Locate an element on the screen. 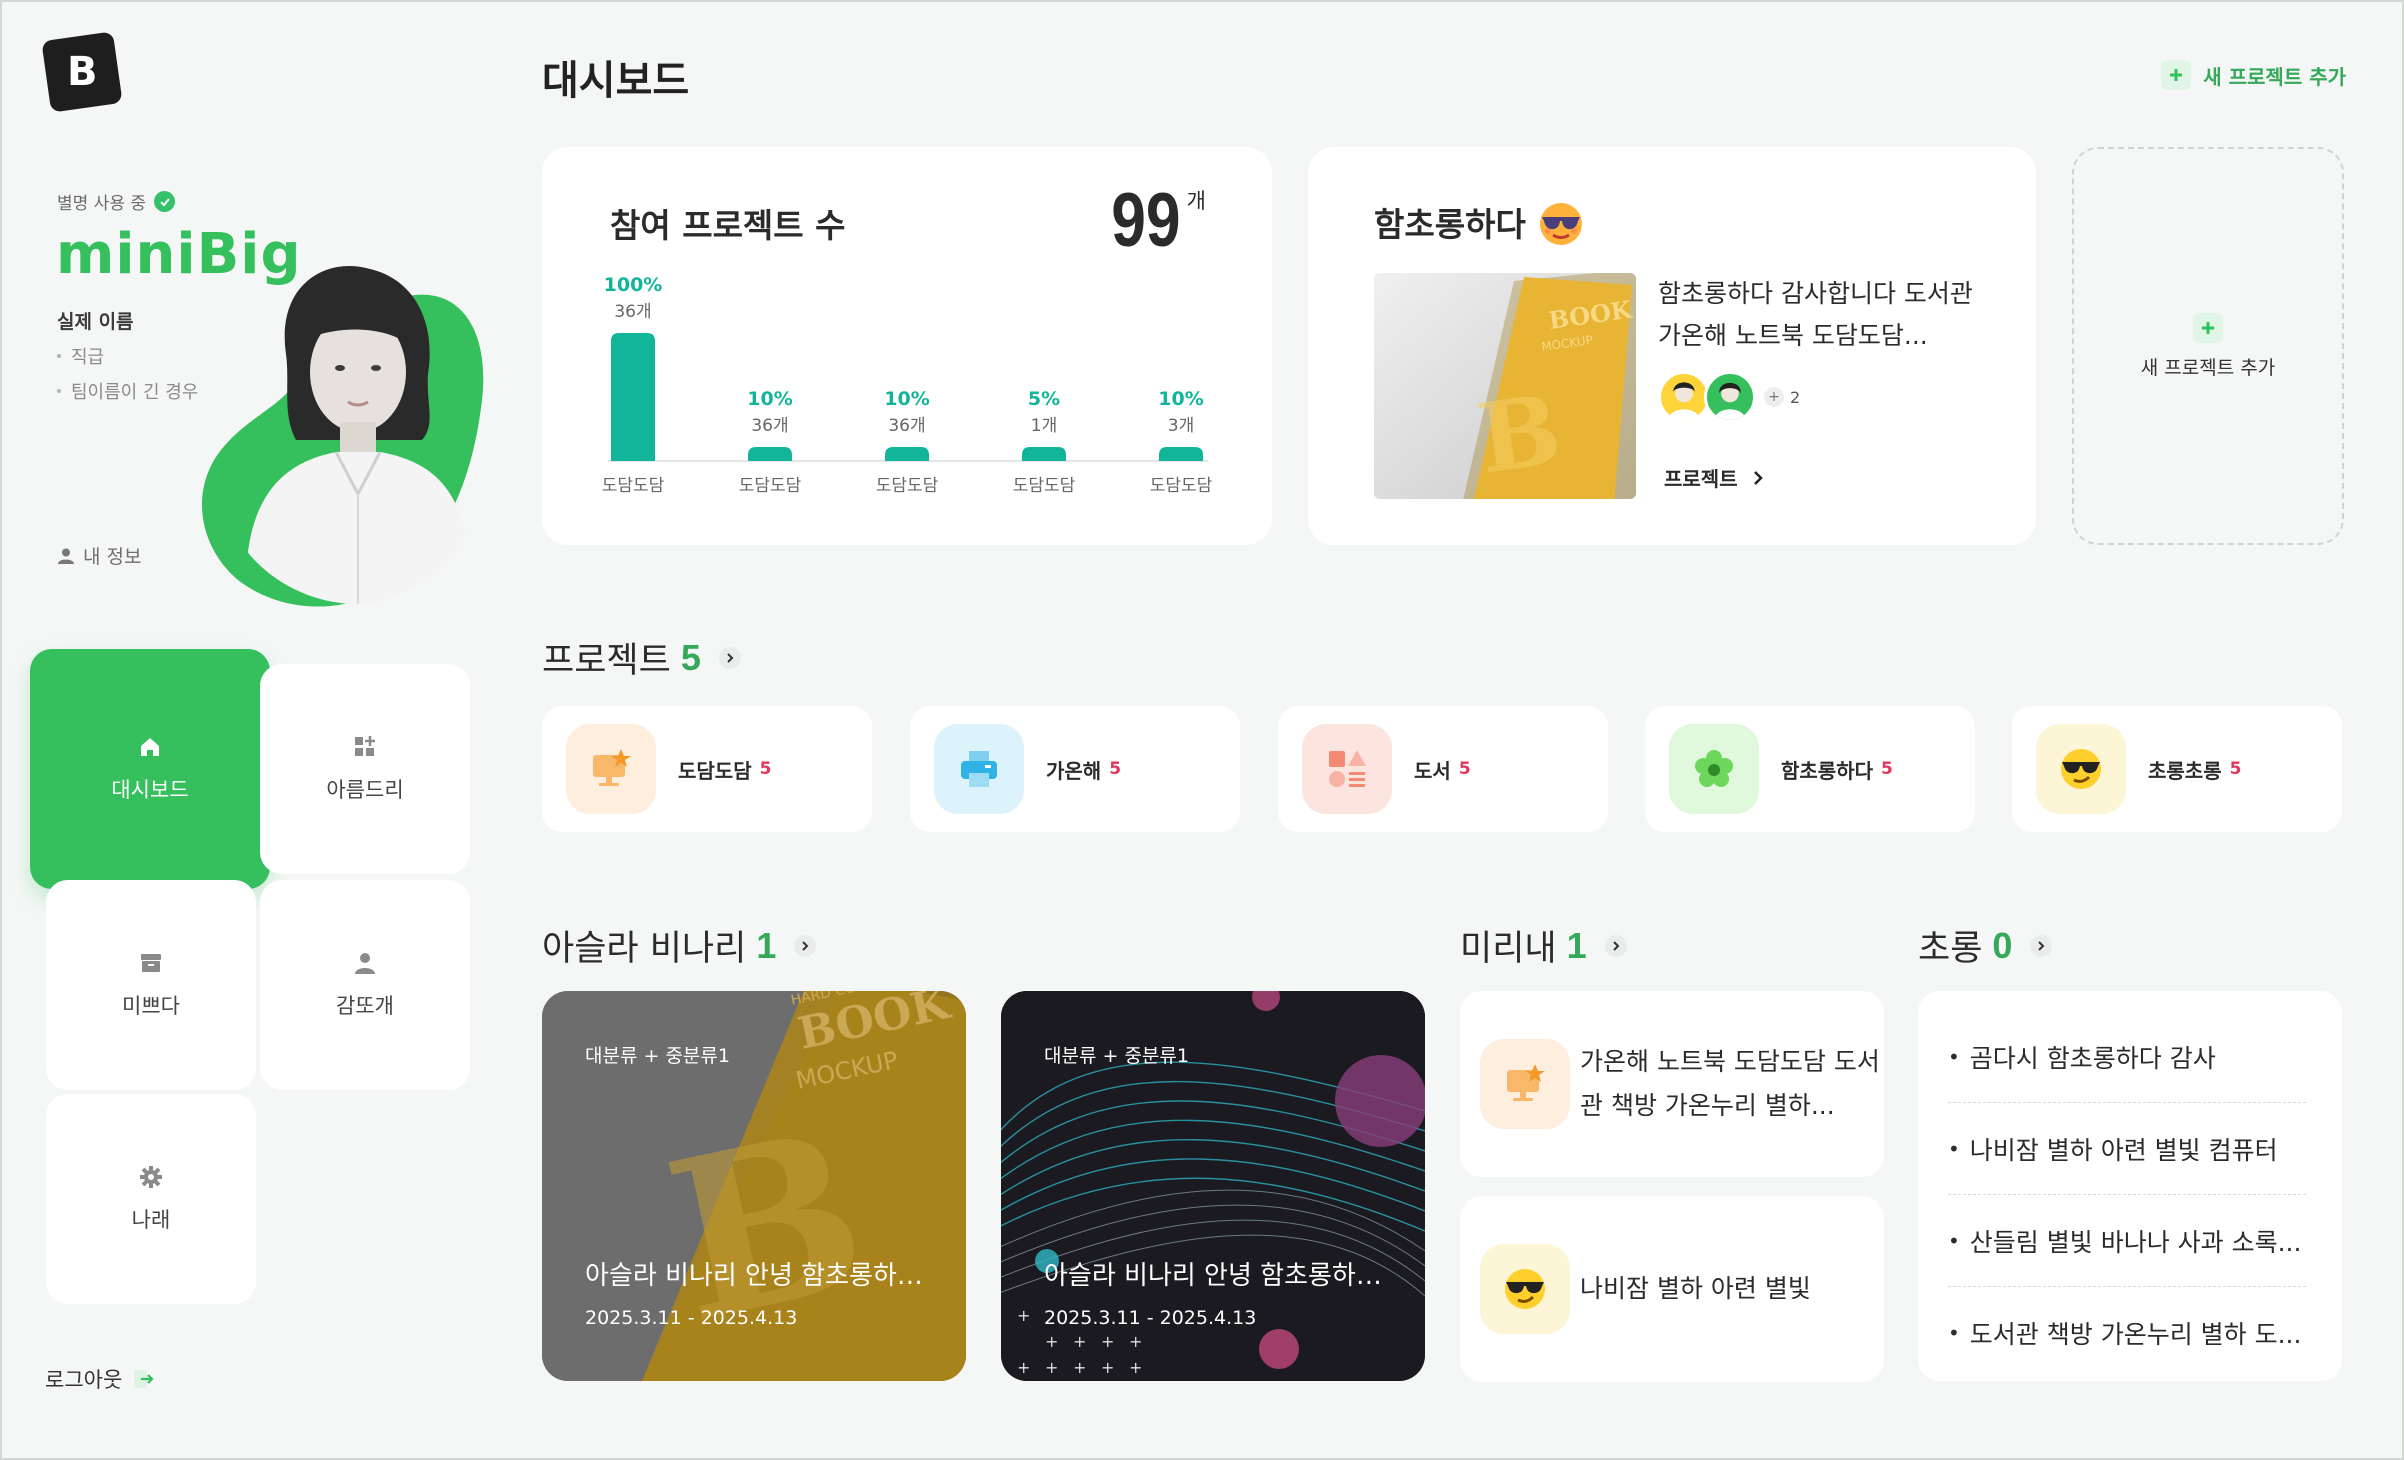 The width and height of the screenshot is (2404, 1460). printer-icon is located at coordinates (979, 769).